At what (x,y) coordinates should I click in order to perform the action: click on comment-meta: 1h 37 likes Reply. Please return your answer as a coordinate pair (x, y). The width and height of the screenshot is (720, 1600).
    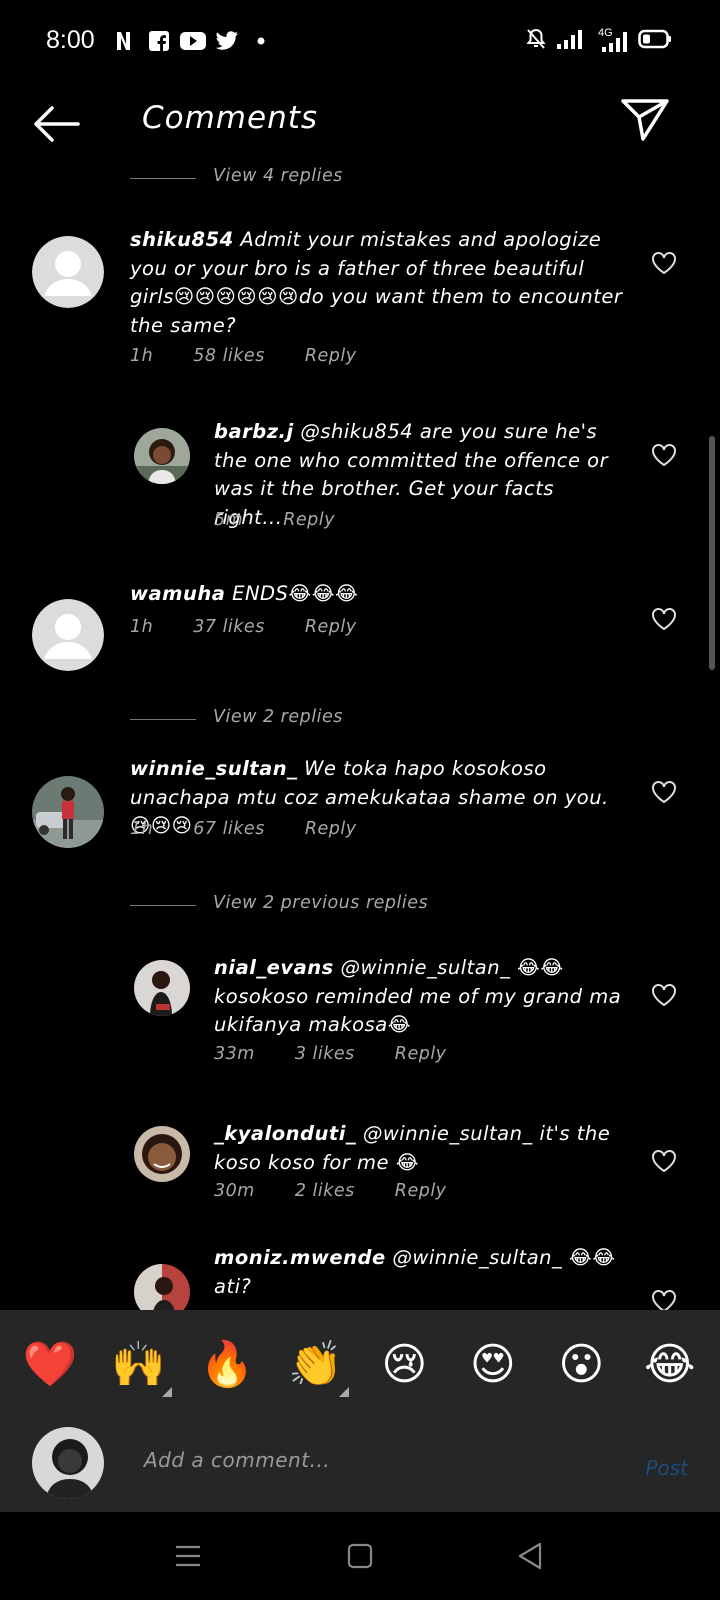
    Looking at the image, I should click on (263, 627).